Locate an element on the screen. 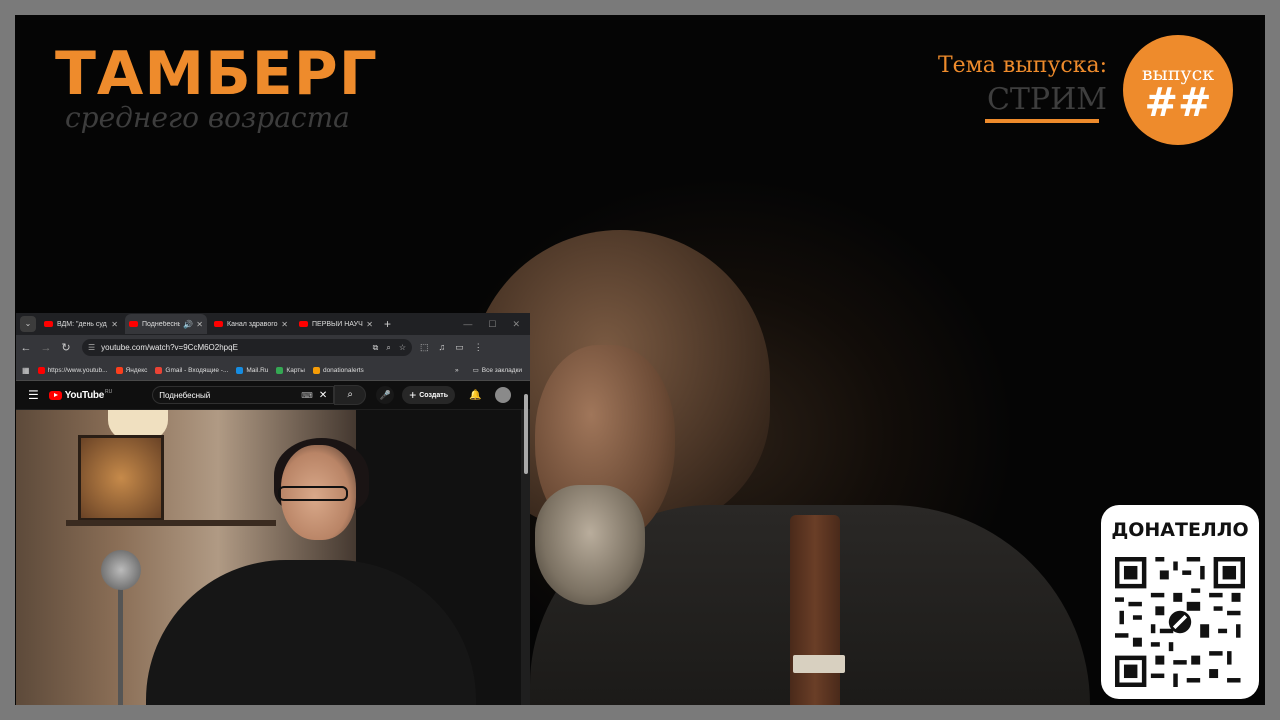 The width and height of the screenshot is (1280, 720). window-controls: — ☐ ✕ is located at coordinates (491, 324).